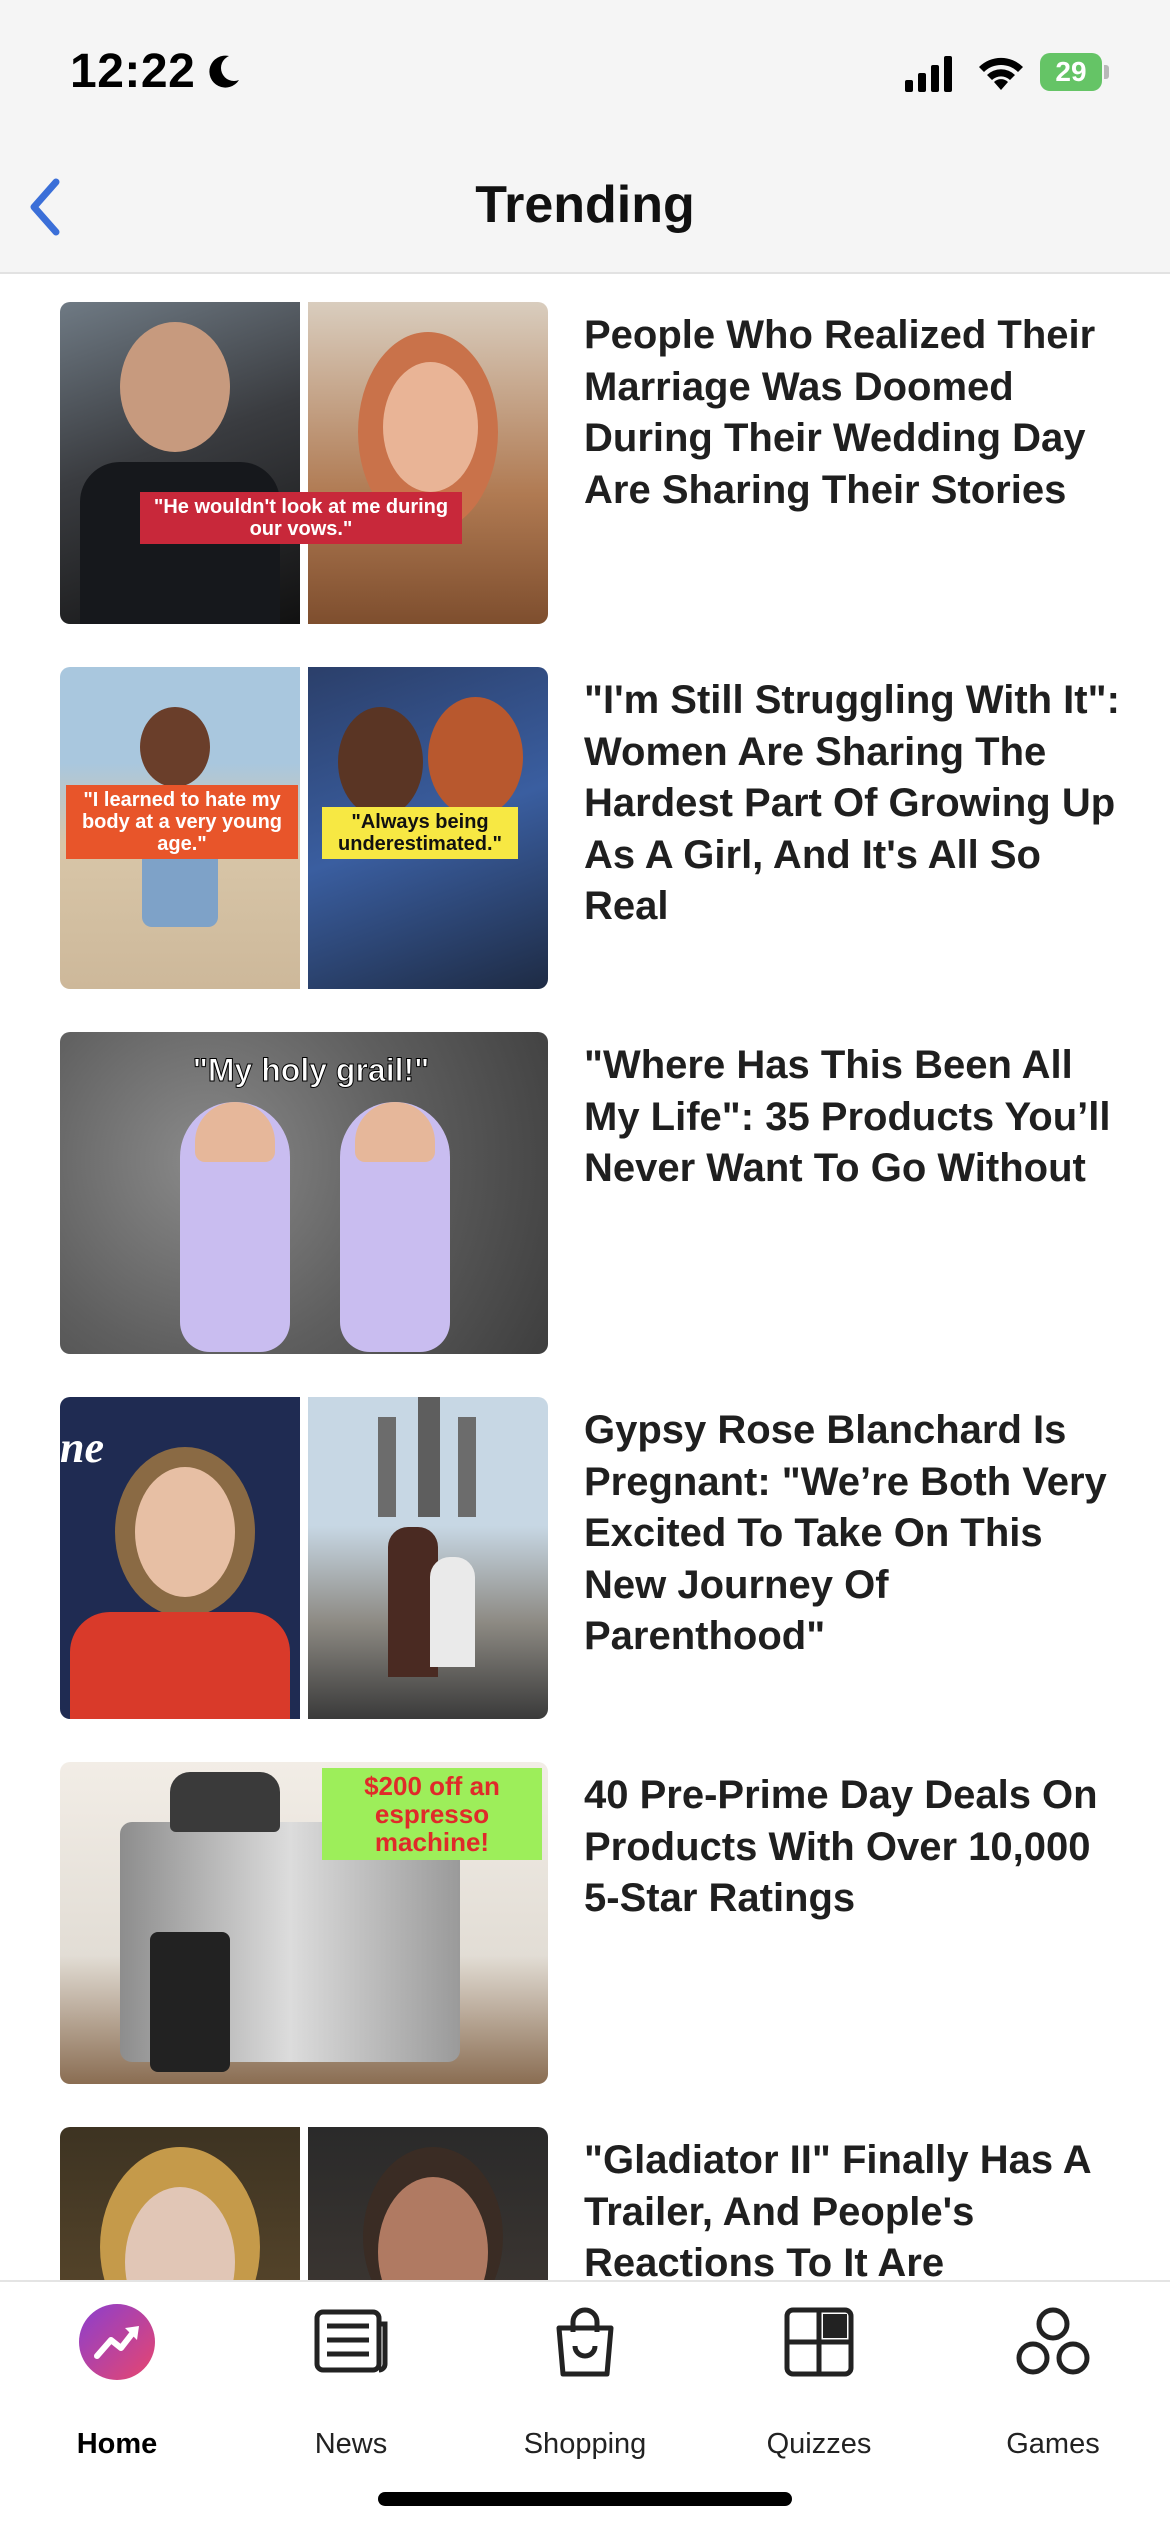 This screenshot has height=2534, width=1170. What do you see at coordinates (304, 2203) in the screenshot?
I see `article-thumbnail` at bounding box center [304, 2203].